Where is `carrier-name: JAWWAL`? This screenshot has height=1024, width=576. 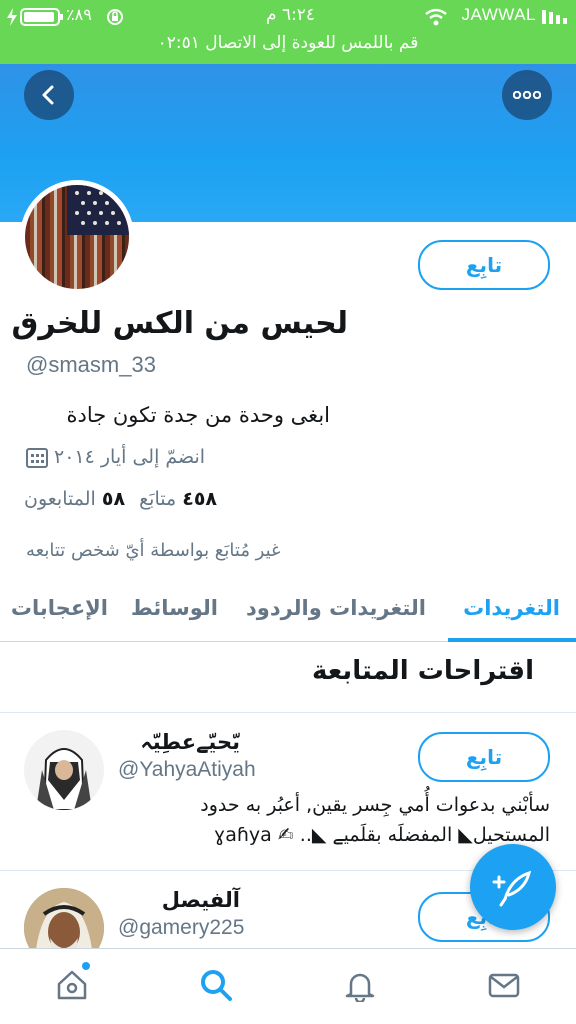 carrier-name: JAWWAL is located at coordinates (498, 14).